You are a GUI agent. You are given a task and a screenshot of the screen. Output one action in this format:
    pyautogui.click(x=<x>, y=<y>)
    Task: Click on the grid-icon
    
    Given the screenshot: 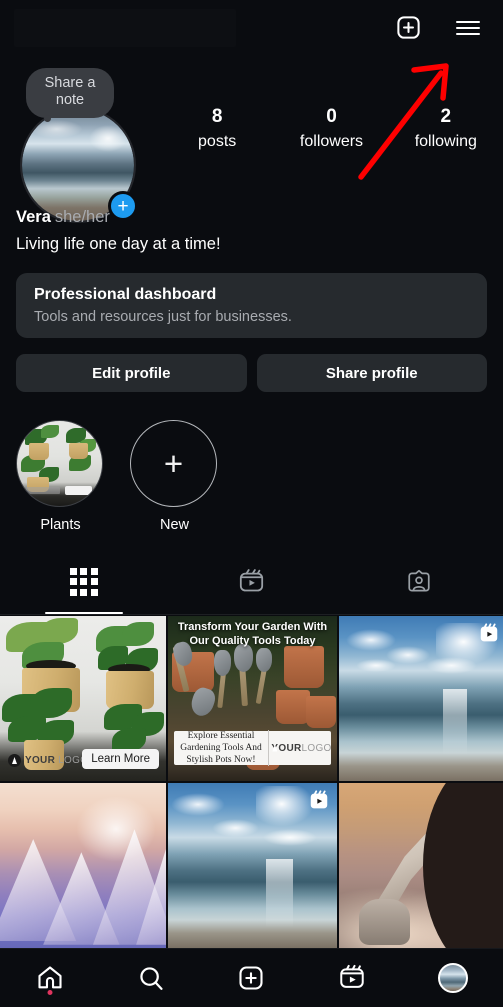 What is the action you would take?
    pyautogui.click(x=83, y=581)
    